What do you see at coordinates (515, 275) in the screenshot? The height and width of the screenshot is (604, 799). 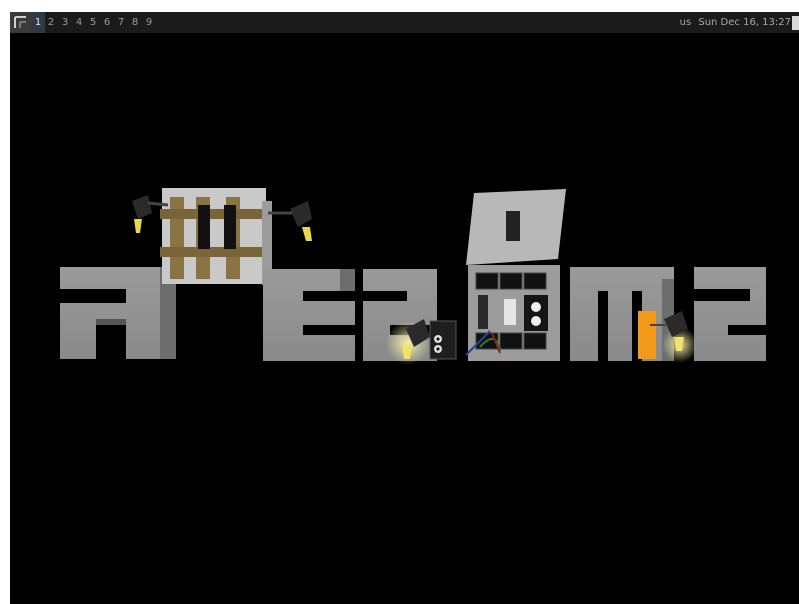 I see `open-box-shape` at bounding box center [515, 275].